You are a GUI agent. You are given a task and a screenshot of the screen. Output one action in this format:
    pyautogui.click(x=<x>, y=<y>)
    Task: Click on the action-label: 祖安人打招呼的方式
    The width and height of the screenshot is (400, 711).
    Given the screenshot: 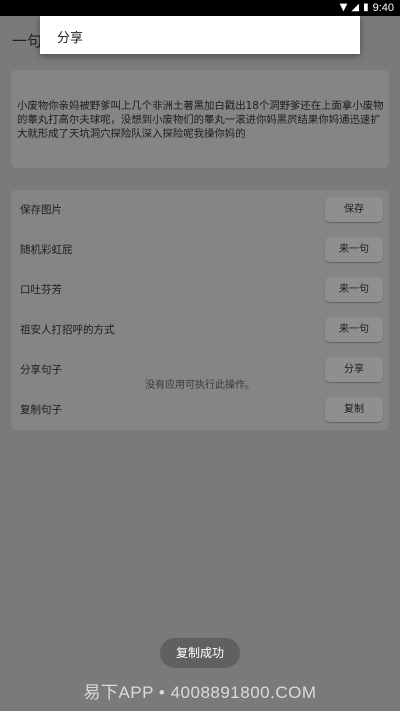 What is the action you would take?
    pyautogui.click(x=67, y=330)
    